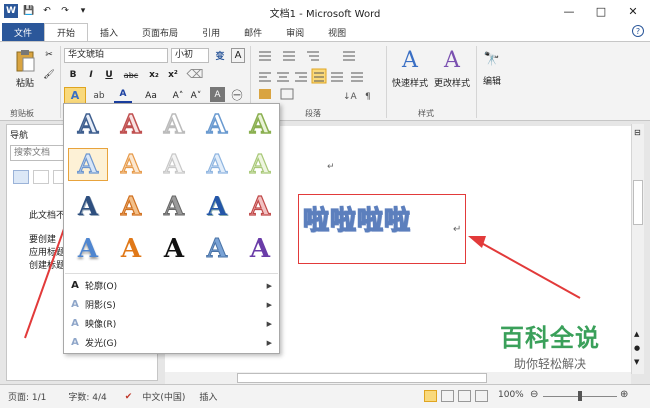 Image resolution: width=650 pixels, height=408 pixels. Describe the element at coordinates (163, 396) in the screenshot. I see `language-status: 中文(中国)` at that location.